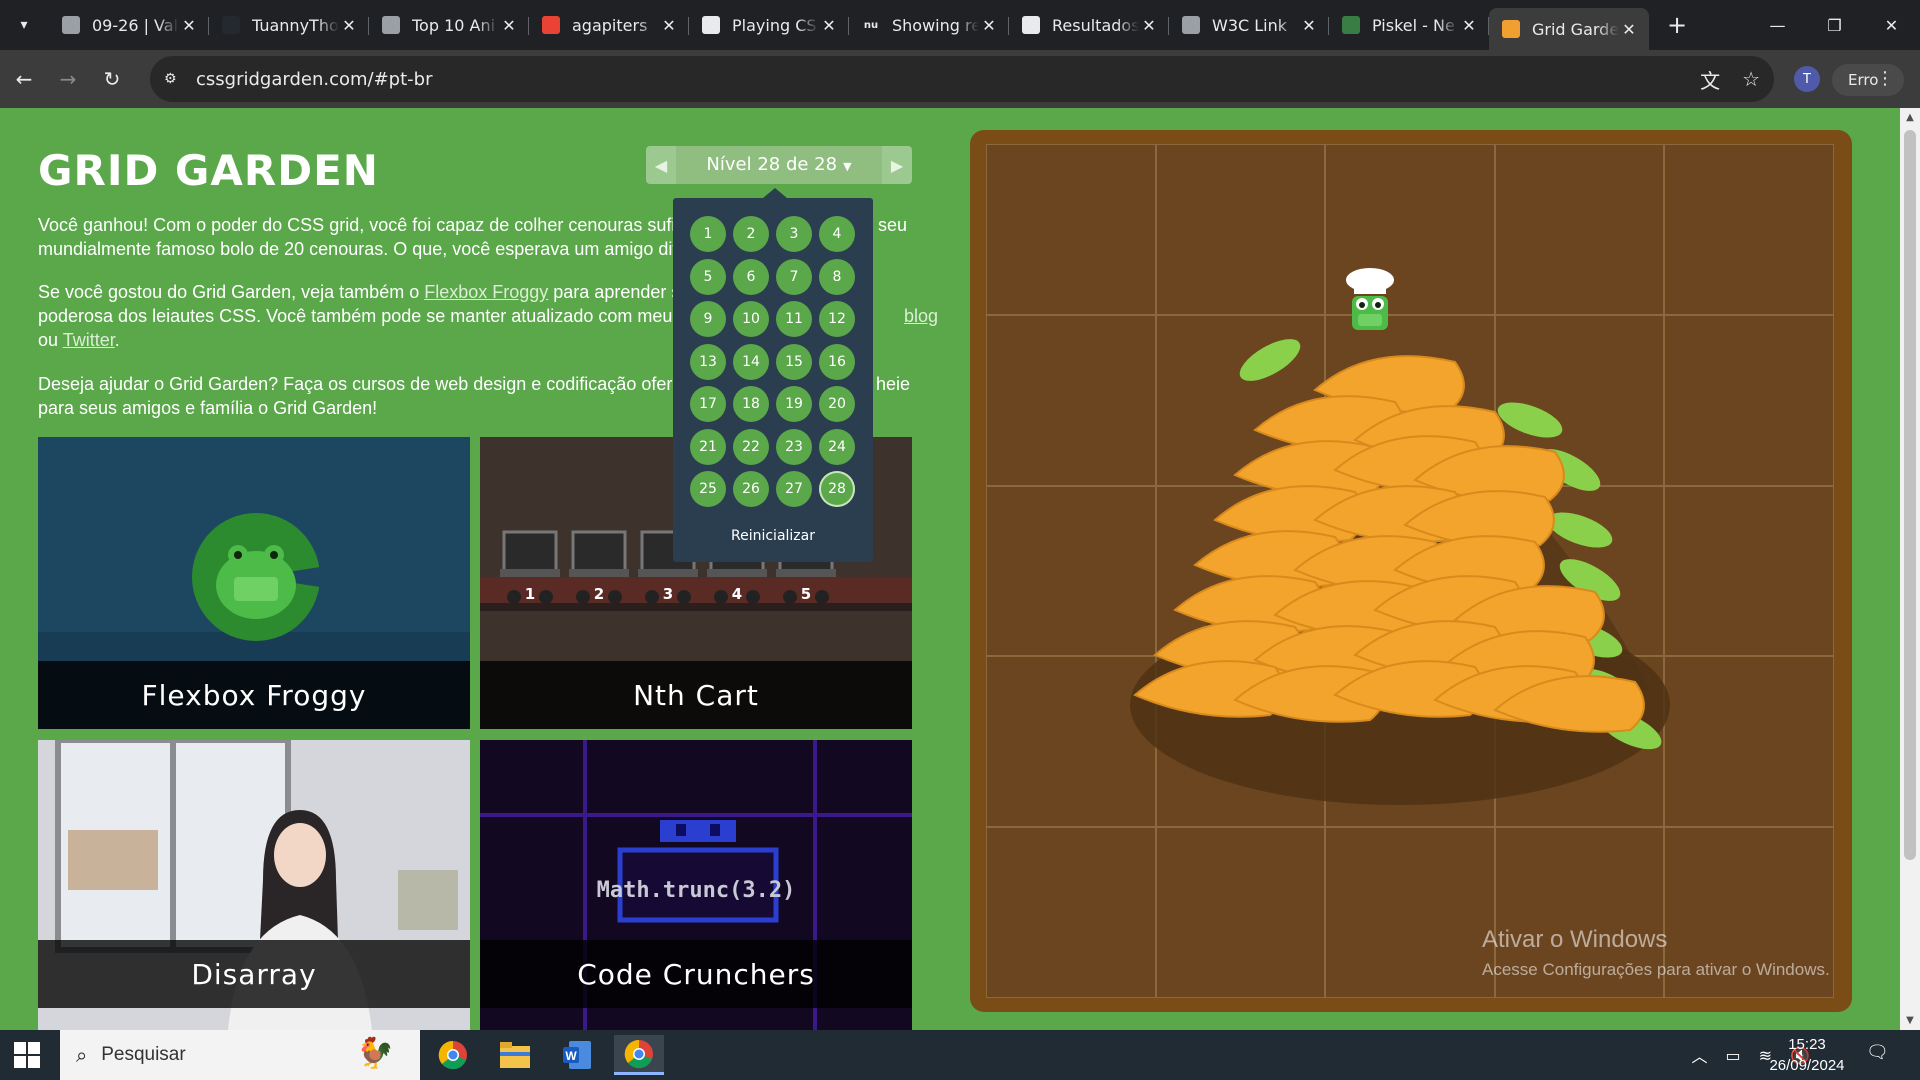 This screenshot has width=1920, height=1080. Describe the element at coordinates (68, 79) in the screenshot. I see `forward-arrow-icon: →` at that location.